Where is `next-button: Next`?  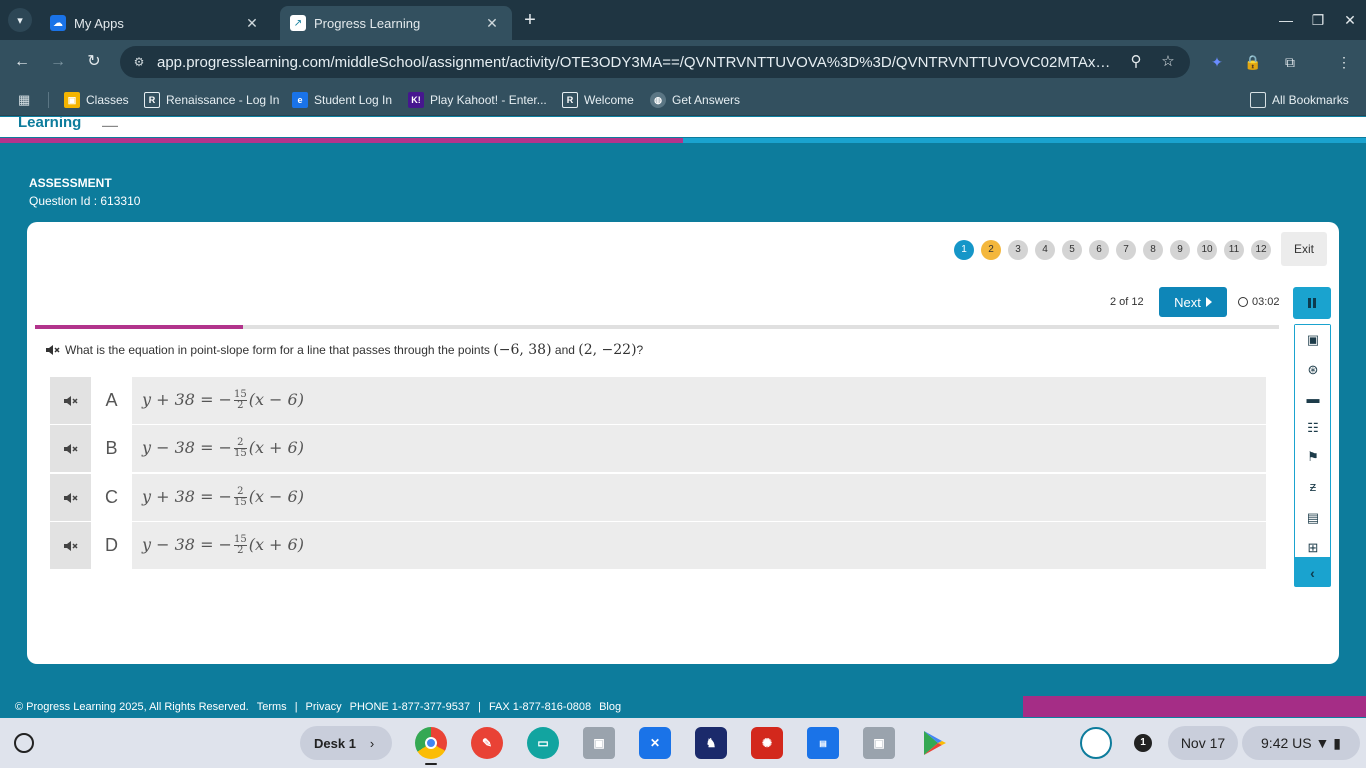 next-button: Next is located at coordinates (1193, 302).